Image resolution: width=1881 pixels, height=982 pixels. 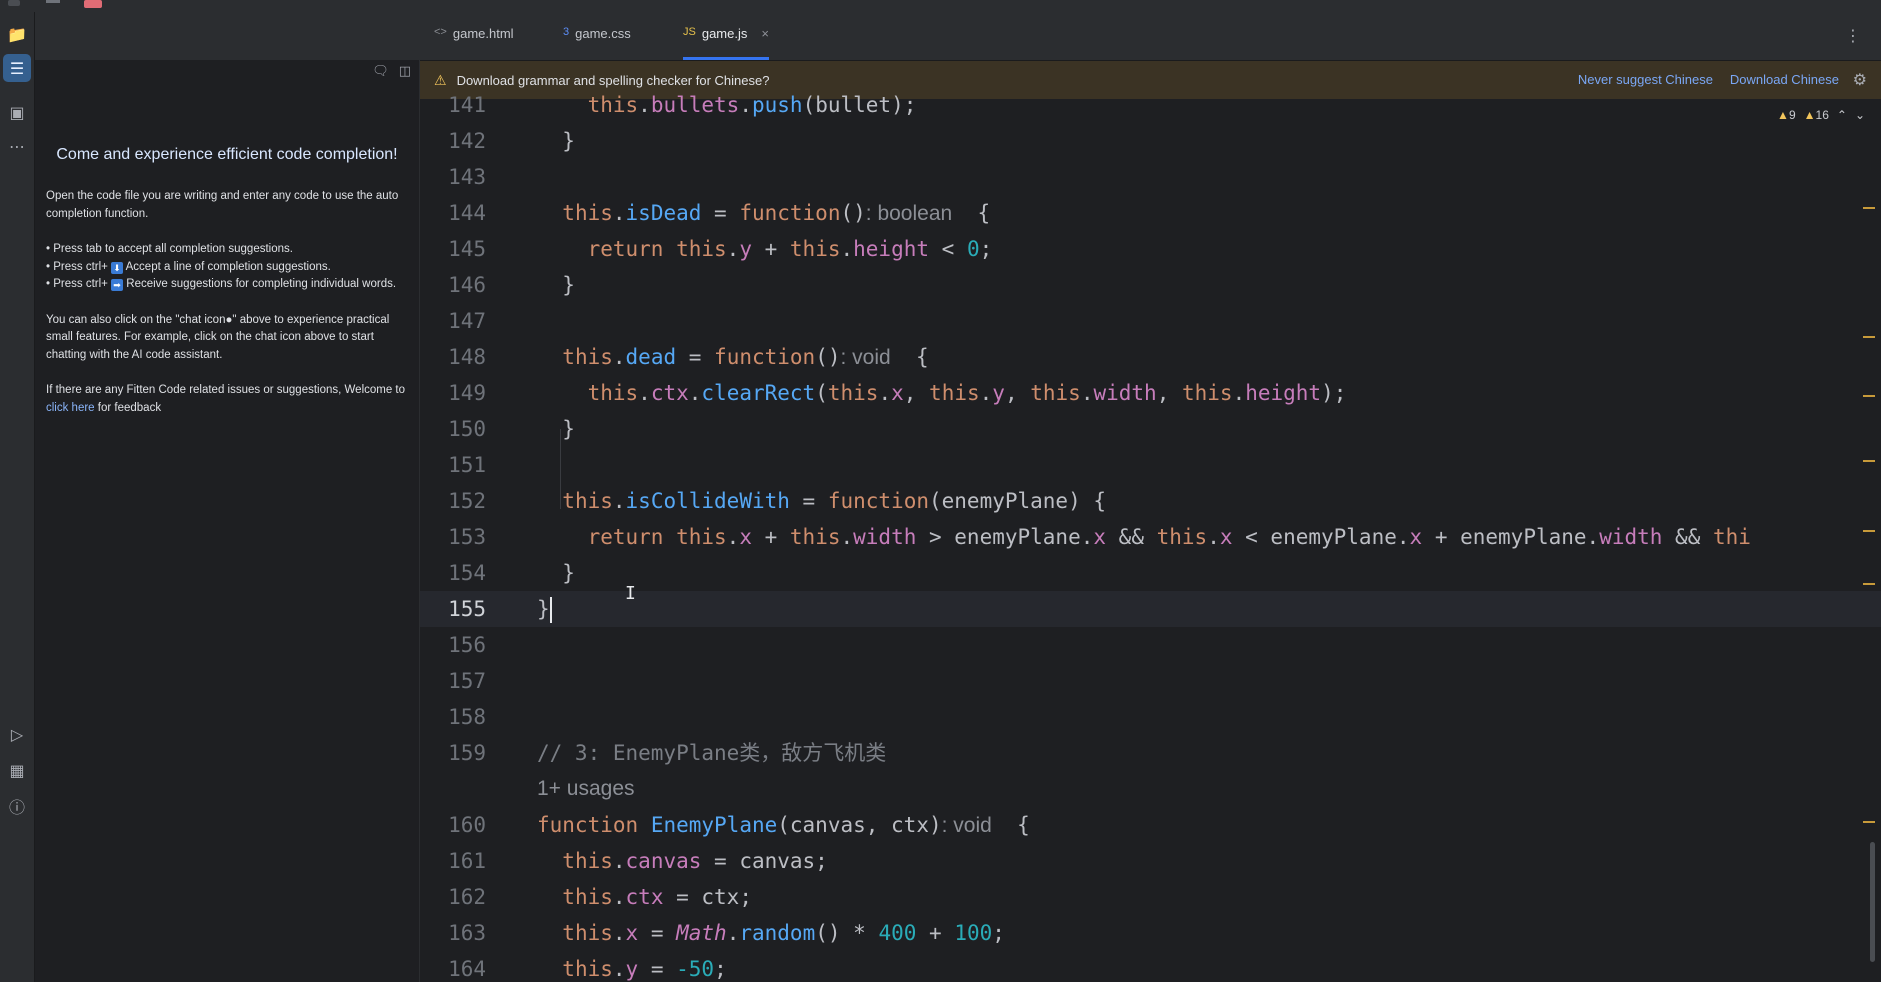 I want to click on arrow-down-icon: ⬇, so click(x=117, y=267).